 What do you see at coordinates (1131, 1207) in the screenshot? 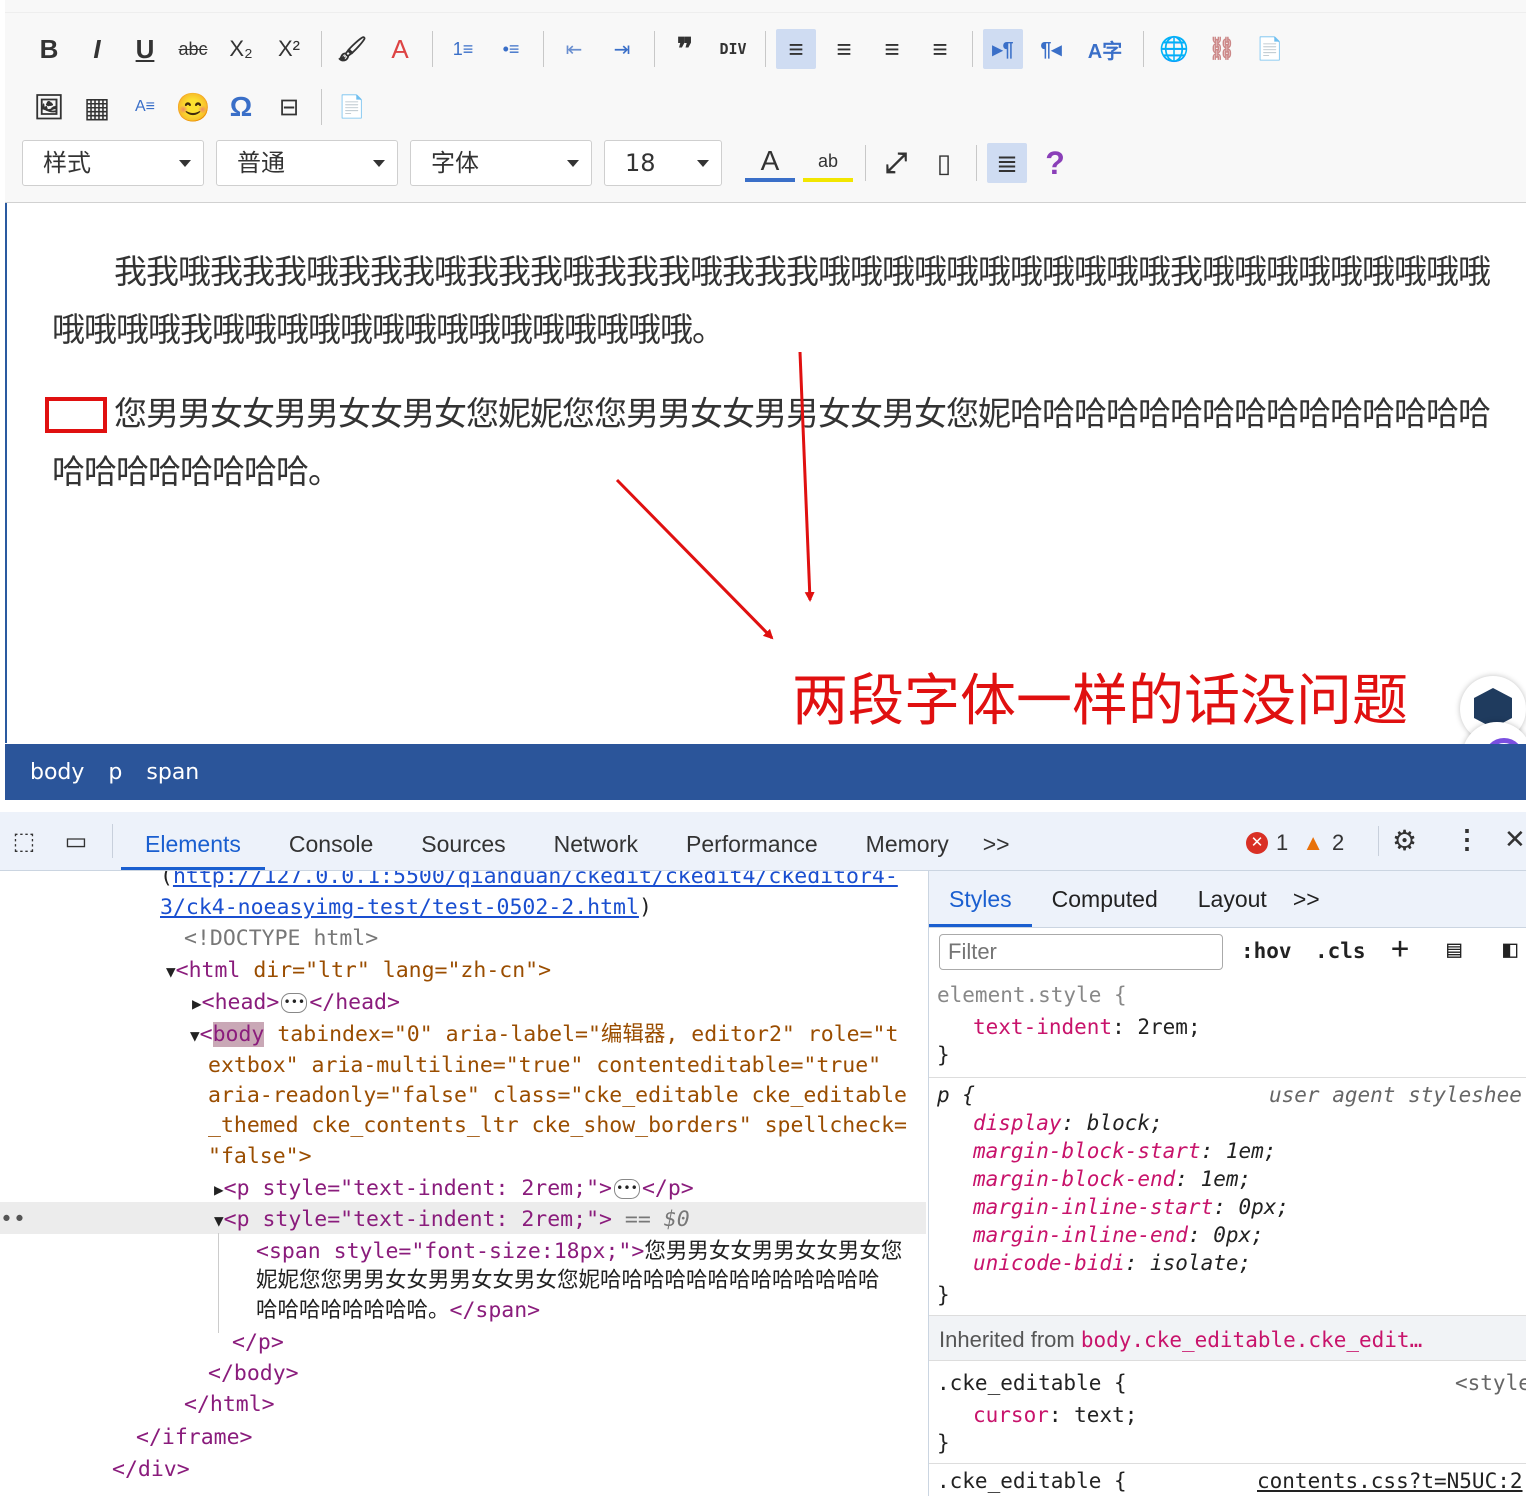
I see `ua-declaration: margin-inline-start: 0px;` at bounding box center [1131, 1207].